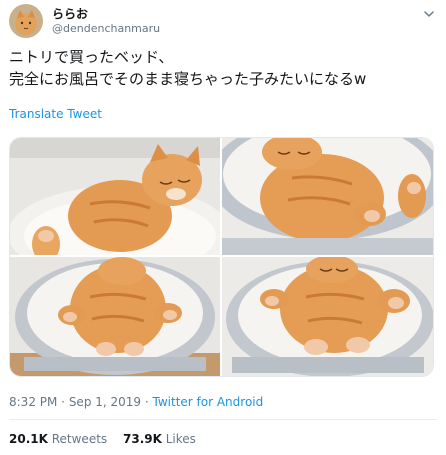 This screenshot has width=446, height=455. I want to click on tweet-stats: 20.1K Retweets 73.9K Likes, so click(108, 439).